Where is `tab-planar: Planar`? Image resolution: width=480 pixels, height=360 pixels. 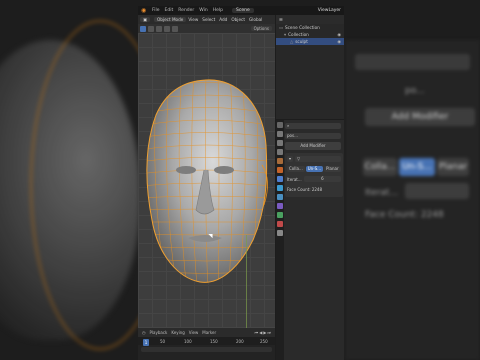
tab-planar: Planar is located at coordinates (332, 169).